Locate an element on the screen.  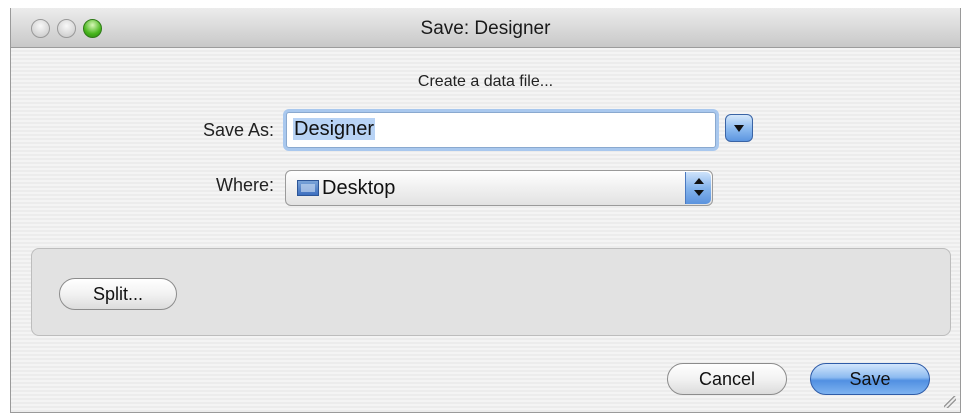
window-title: Save: Designer is located at coordinates (485, 28).